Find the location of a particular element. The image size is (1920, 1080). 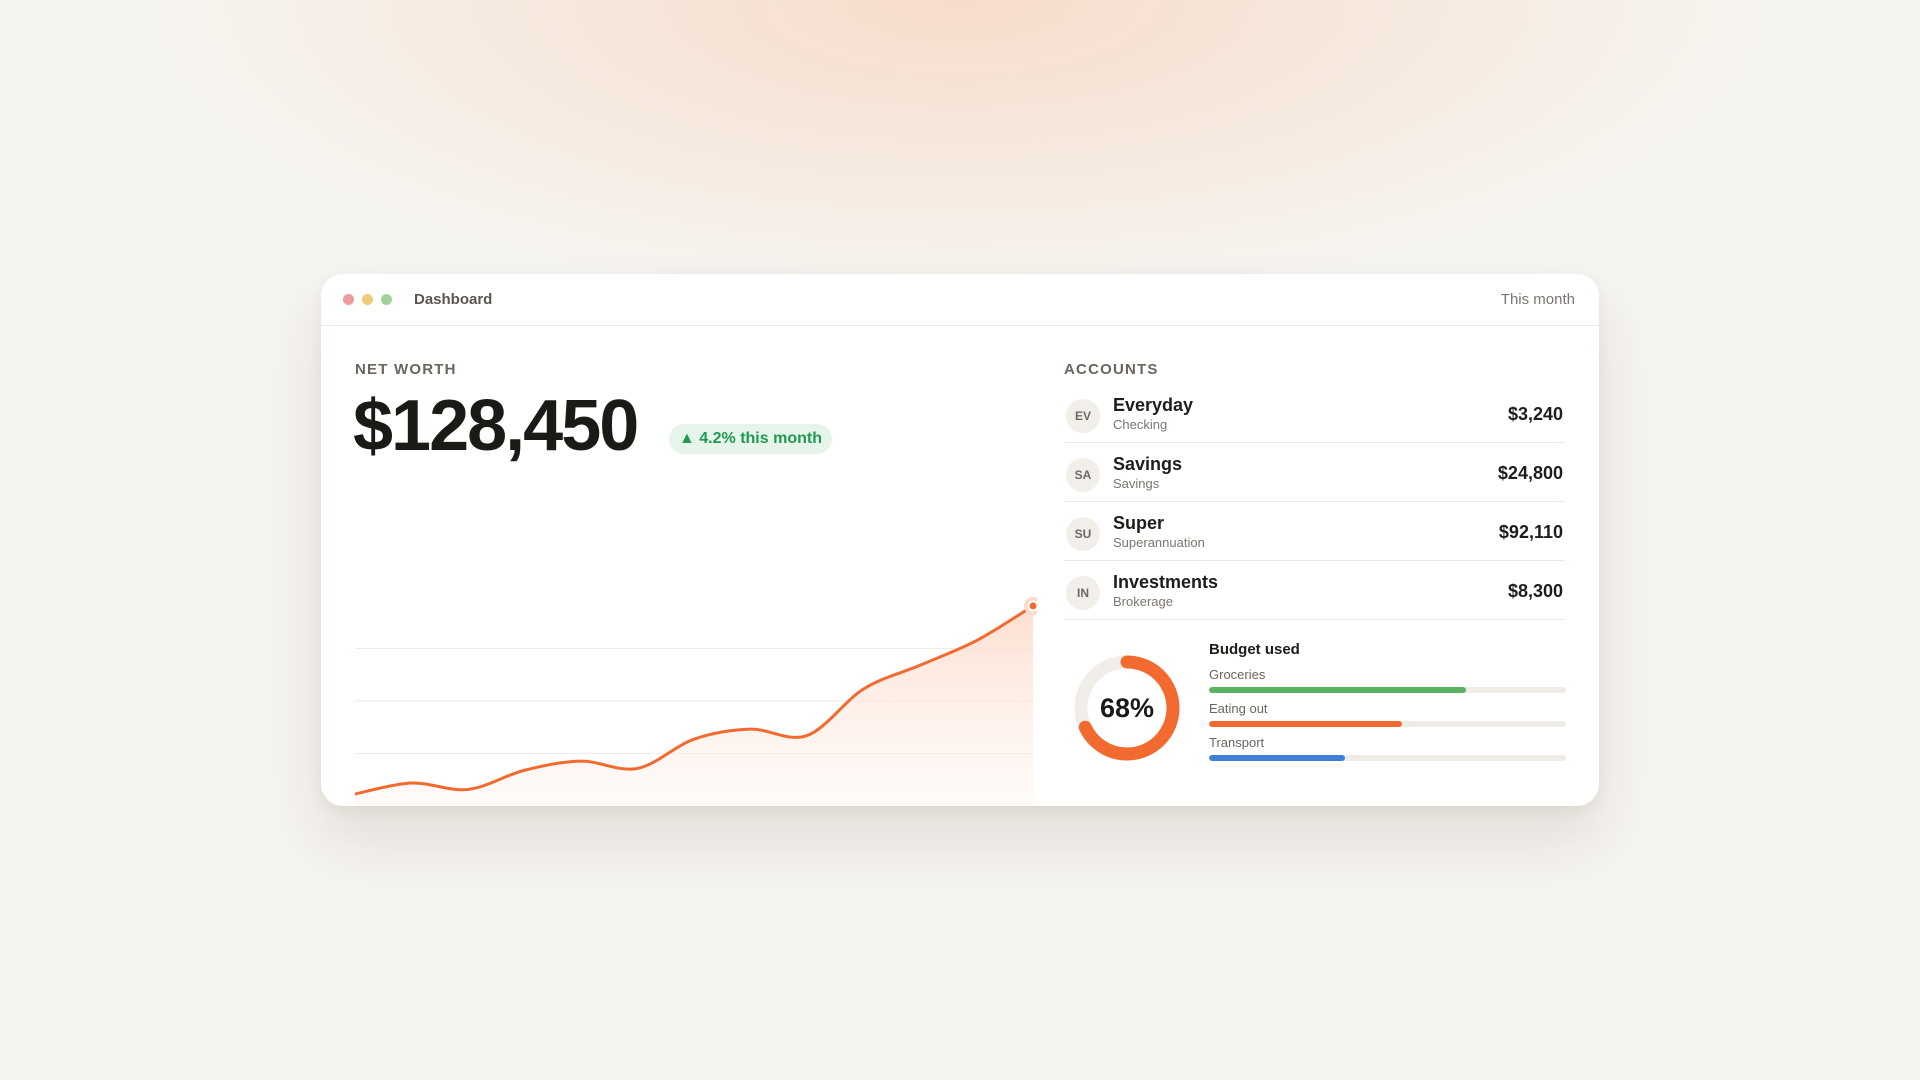

account-name: Super is located at coordinates (1139, 523).